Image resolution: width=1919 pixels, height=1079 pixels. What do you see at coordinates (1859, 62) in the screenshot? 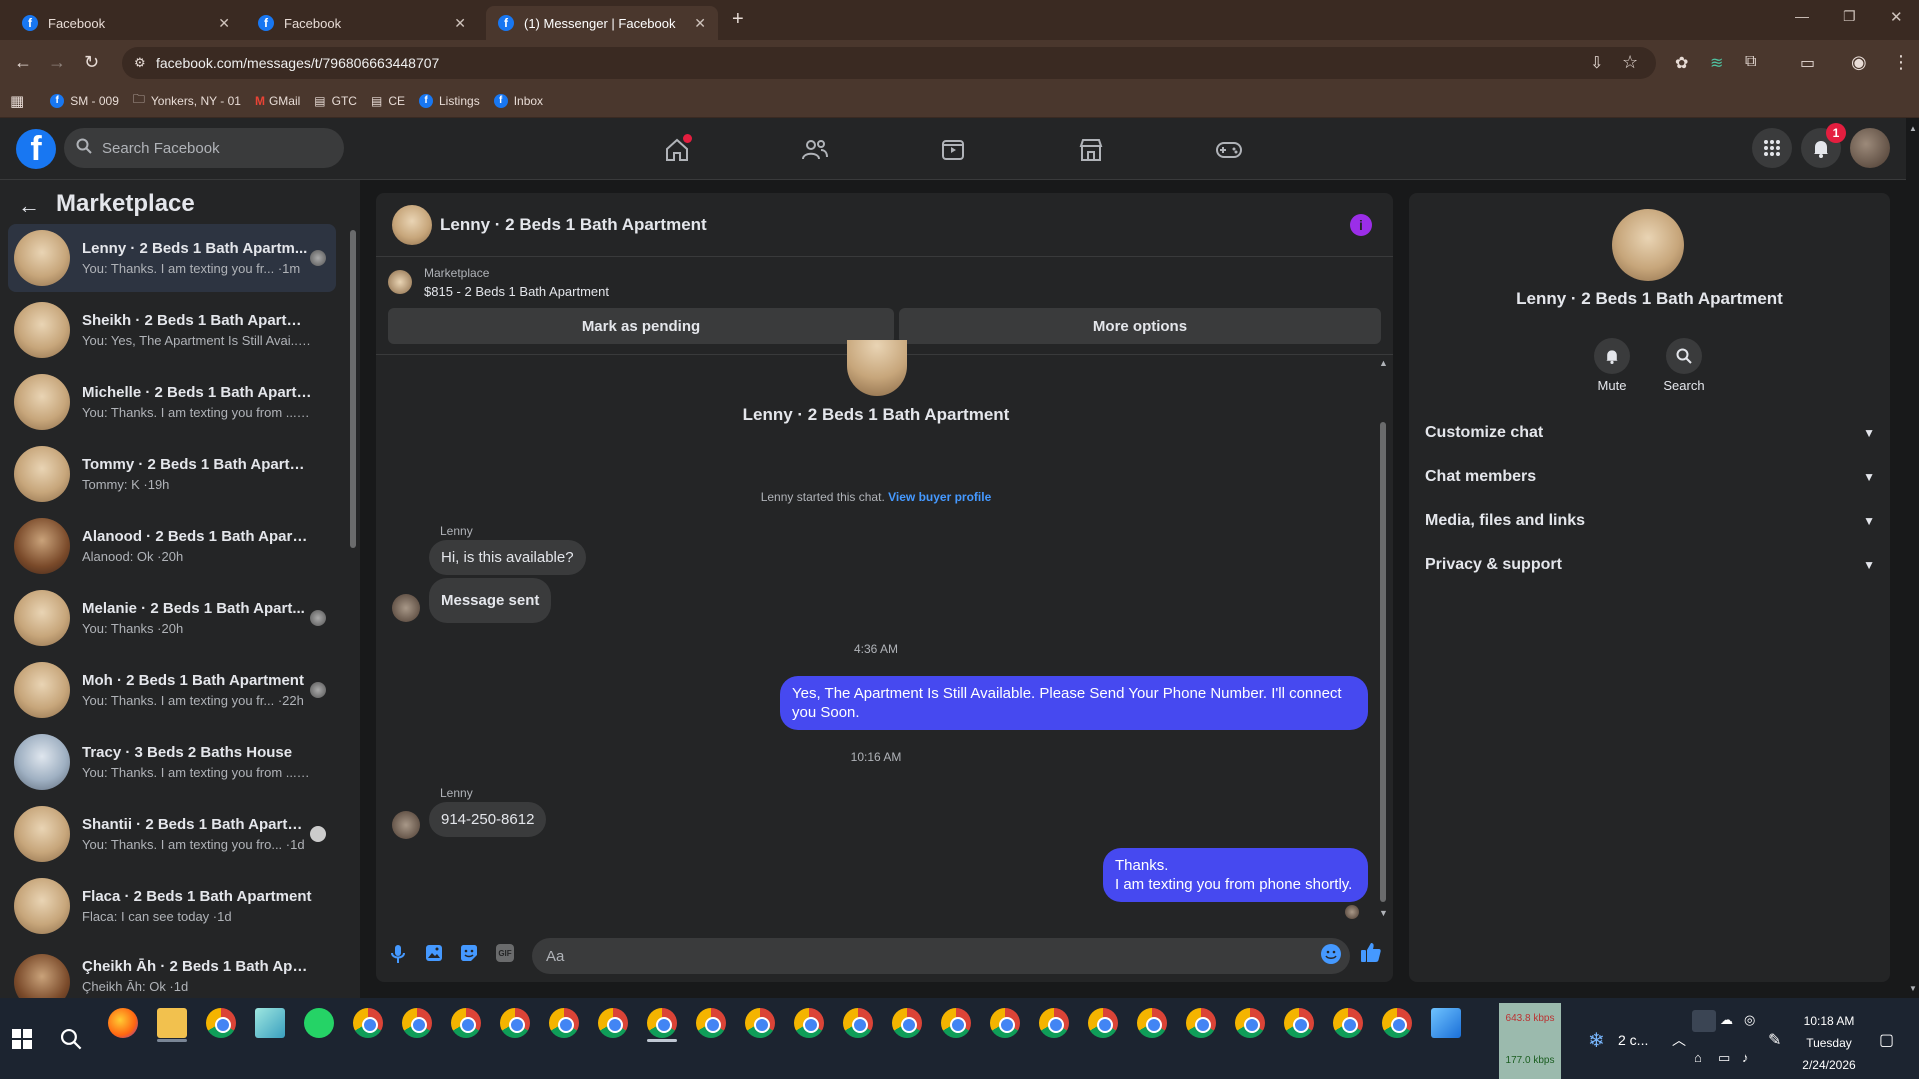
I see `profile-icon: ◉` at bounding box center [1859, 62].